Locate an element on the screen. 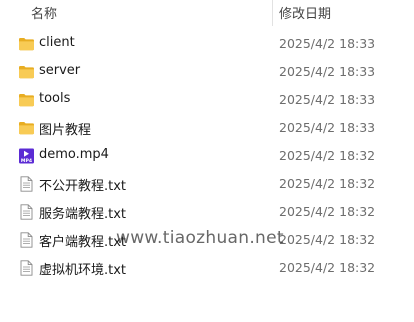 This screenshot has width=414, height=322. file-row-private-tutorial-txt: 不公开教程.txt 2025/4/2 18:32 is located at coordinates (207, 184).